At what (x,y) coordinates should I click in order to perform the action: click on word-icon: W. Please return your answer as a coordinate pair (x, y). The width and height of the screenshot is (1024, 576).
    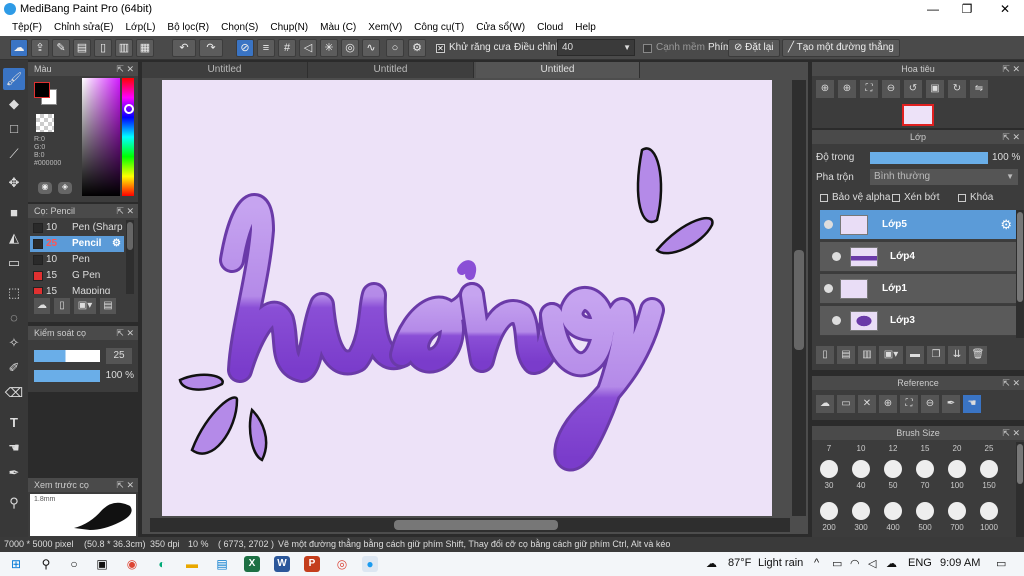
    Looking at the image, I should click on (282, 564).